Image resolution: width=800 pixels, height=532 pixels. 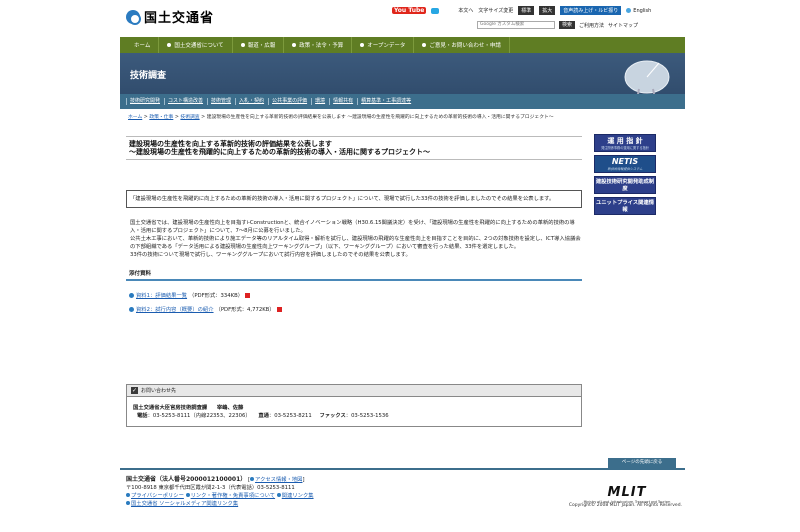 What do you see at coordinates (625, 185) in the screenshot?
I see `banner-research-grant: 建設技術研究開発助成制度` at bounding box center [625, 185].